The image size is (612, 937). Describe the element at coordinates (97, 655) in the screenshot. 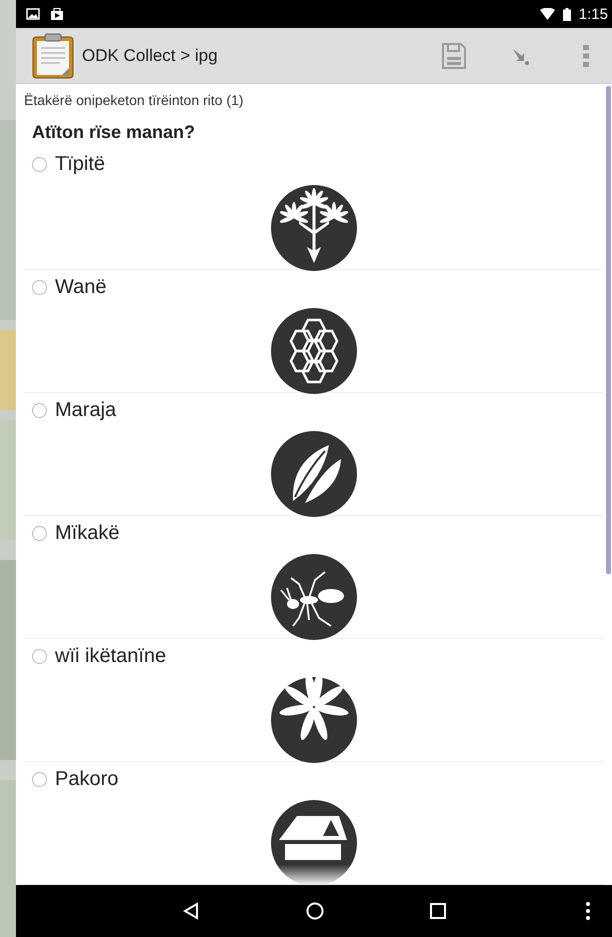

I see `radio-option: wïi ikëtanïne` at that location.